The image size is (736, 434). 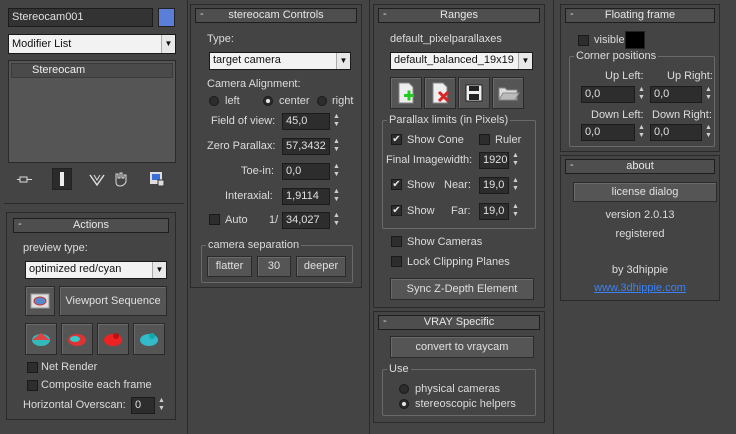 I want to click on convert-to-vraycam-button: convert to vraycam, so click(x=462, y=347).